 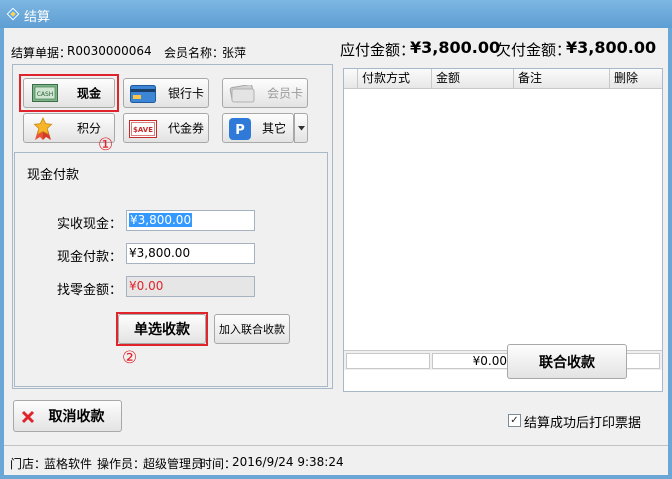 I want to click on received-cash-label: 实收现金：, so click(x=90, y=224).